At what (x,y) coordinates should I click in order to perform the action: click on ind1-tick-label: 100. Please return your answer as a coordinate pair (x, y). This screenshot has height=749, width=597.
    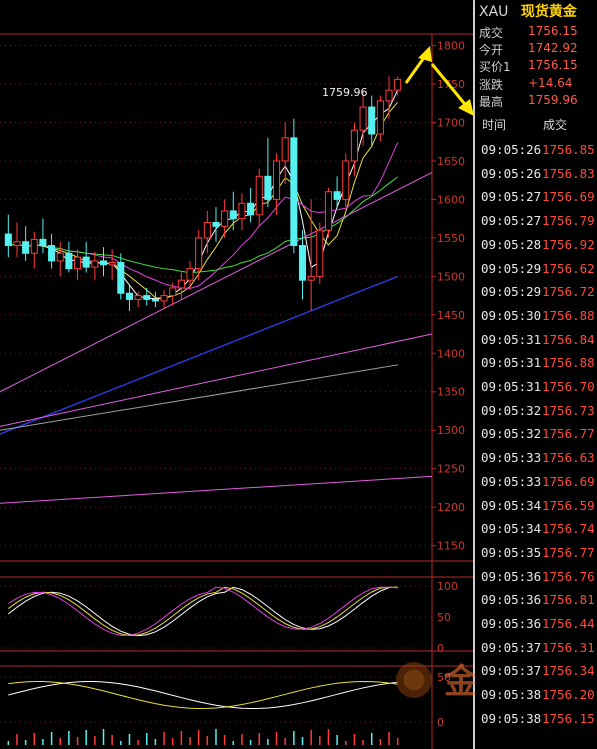
    Looking at the image, I should click on (447, 586).